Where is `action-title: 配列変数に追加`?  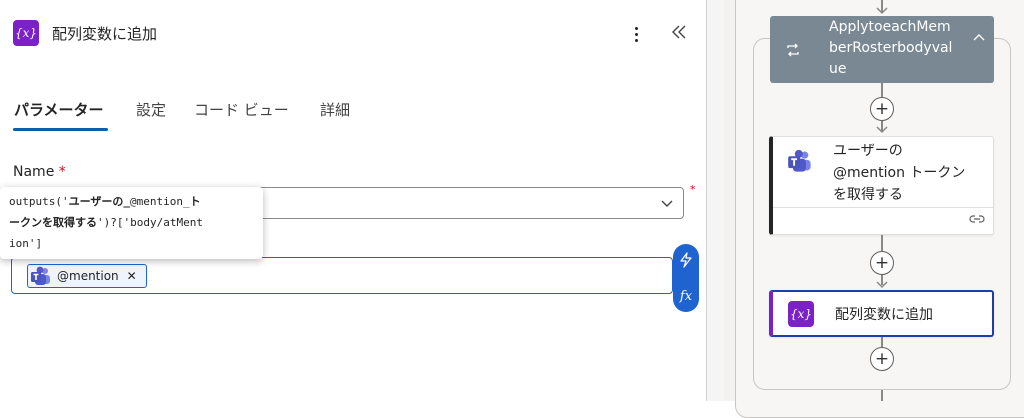
action-title: 配列変数に追加 is located at coordinates (884, 315).